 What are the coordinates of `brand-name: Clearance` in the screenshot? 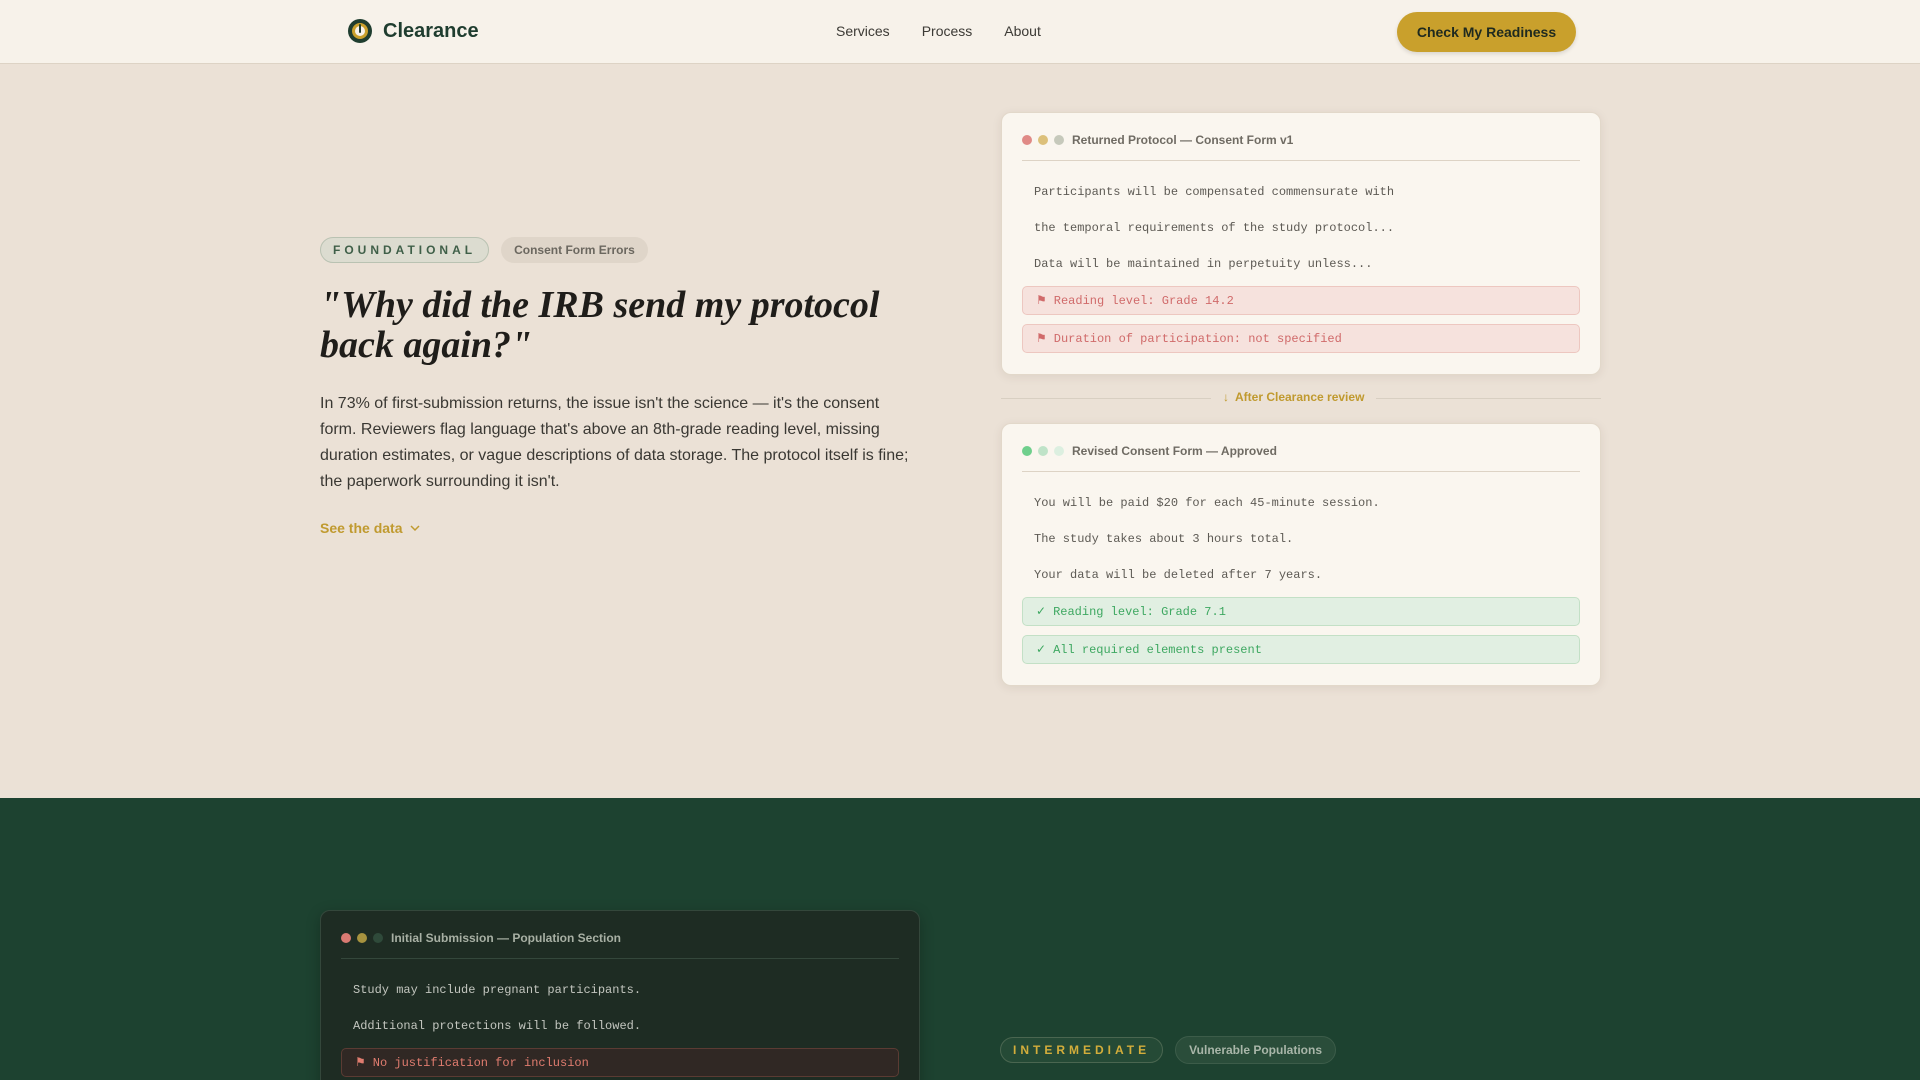 It's located at (431, 30).